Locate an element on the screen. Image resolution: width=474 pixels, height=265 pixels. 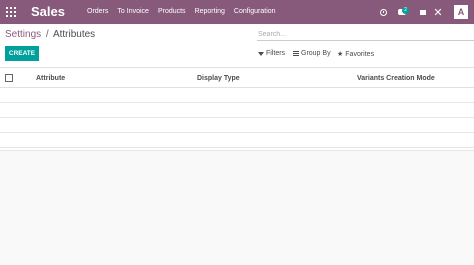
activity-clock-icon is located at coordinates (383, 12).